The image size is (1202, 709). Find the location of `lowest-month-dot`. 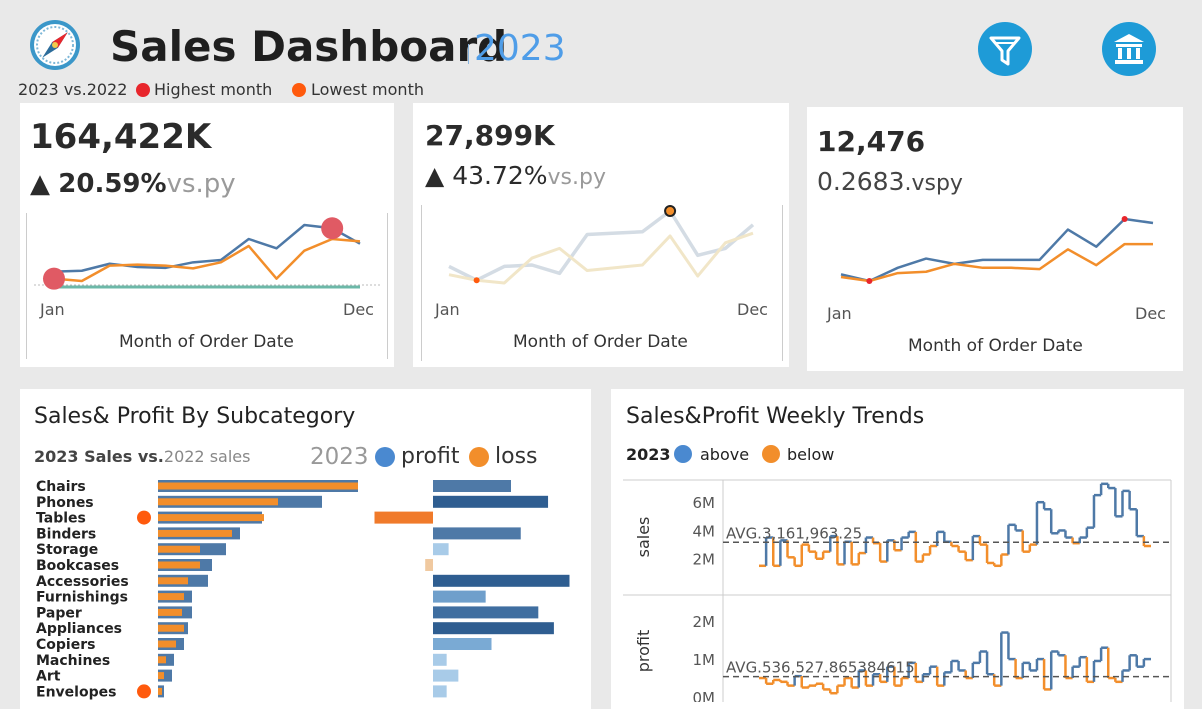

lowest-month-dot is located at coordinates (299, 90).